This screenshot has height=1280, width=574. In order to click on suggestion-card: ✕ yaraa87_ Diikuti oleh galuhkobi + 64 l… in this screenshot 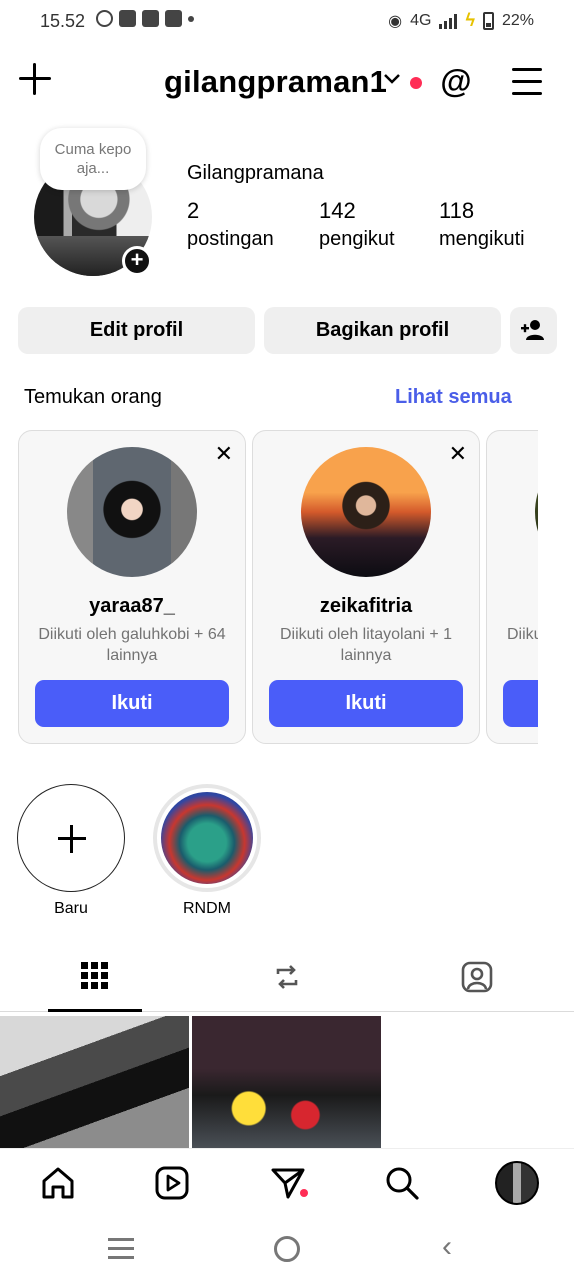, I will do `click(132, 587)`.